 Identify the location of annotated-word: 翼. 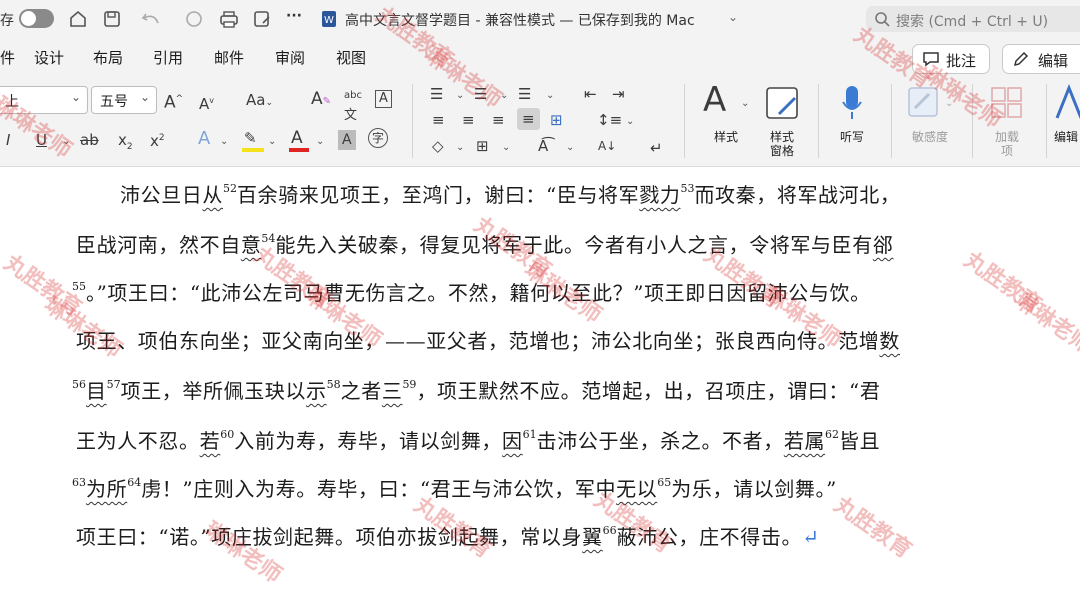
(592, 537).